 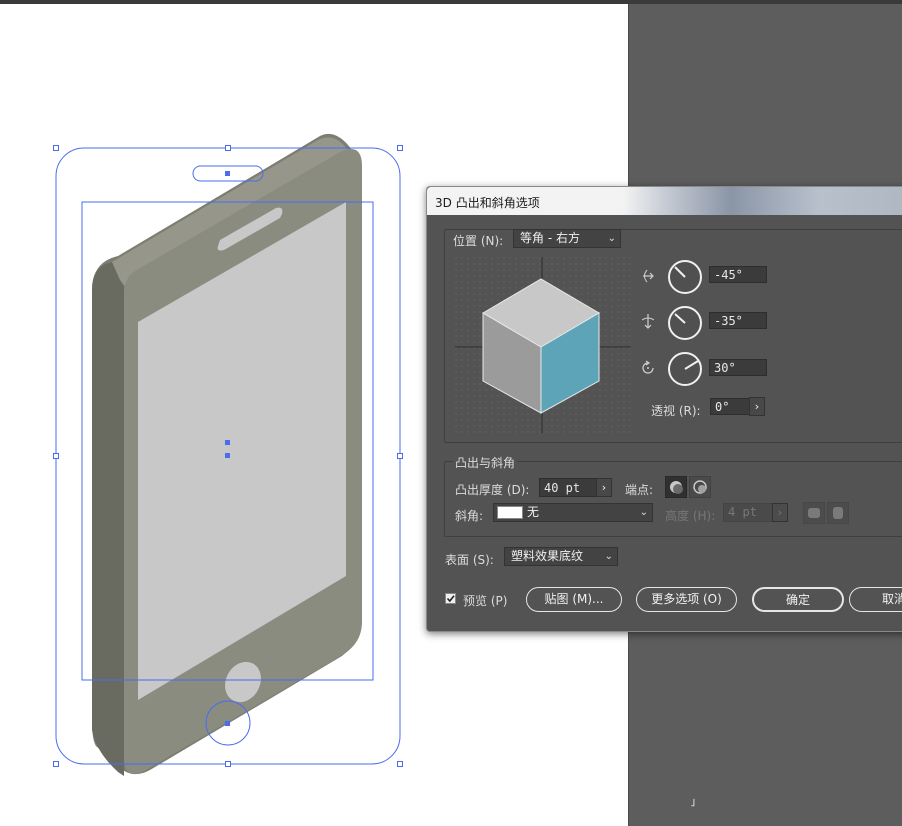 I want to click on preview-checkbox, so click(x=450, y=598).